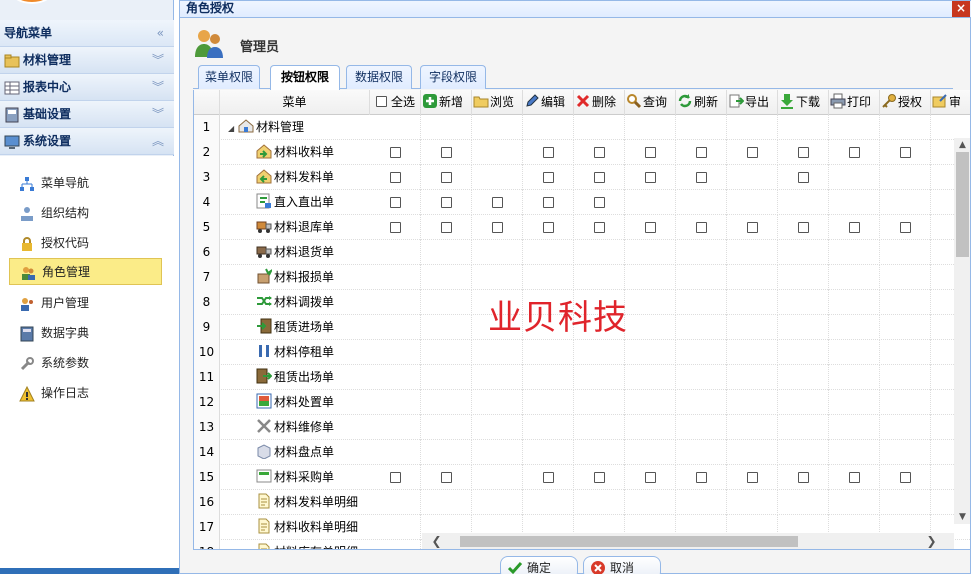 This screenshot has width=971, height=574. Describe the element at coordinates (582, 477) in the screenshot. I see `table-row: 15 材料采购单` at that location.